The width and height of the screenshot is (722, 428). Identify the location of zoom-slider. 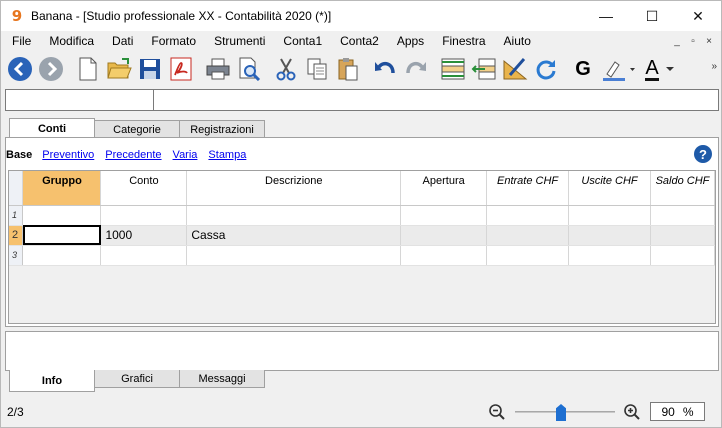
(565, 412).